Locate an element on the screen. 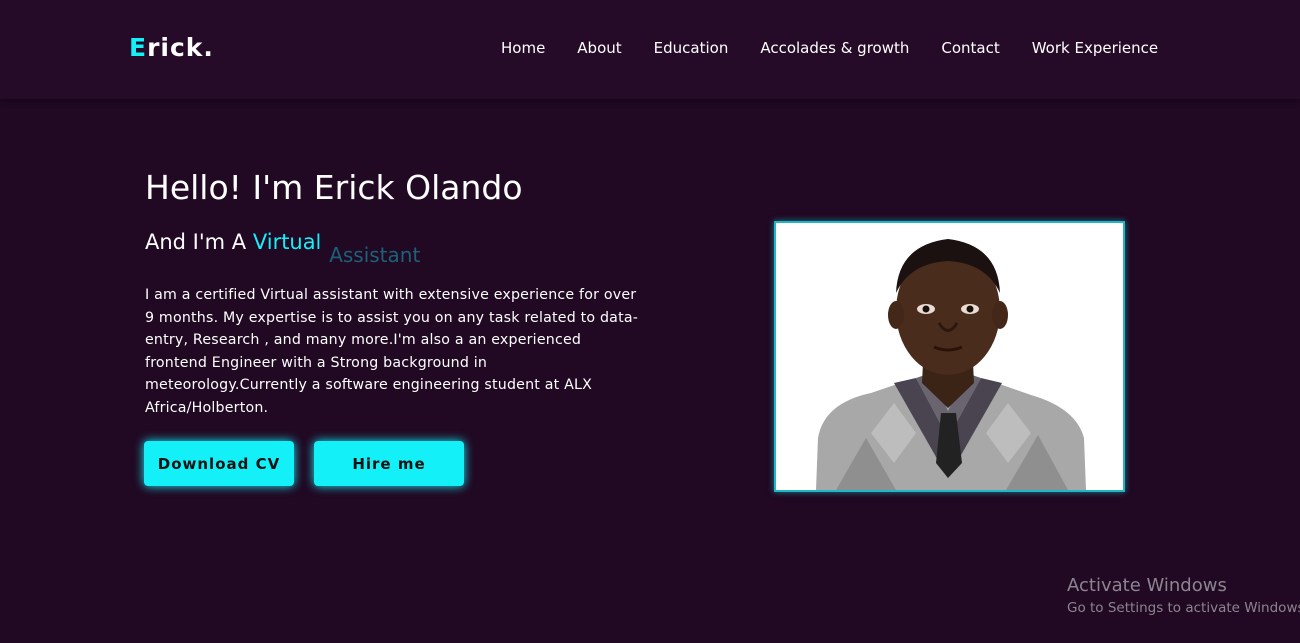 The width and height of the screenshot is (1300, 643). typing-cursor: l is located at coordinates (318, 242).